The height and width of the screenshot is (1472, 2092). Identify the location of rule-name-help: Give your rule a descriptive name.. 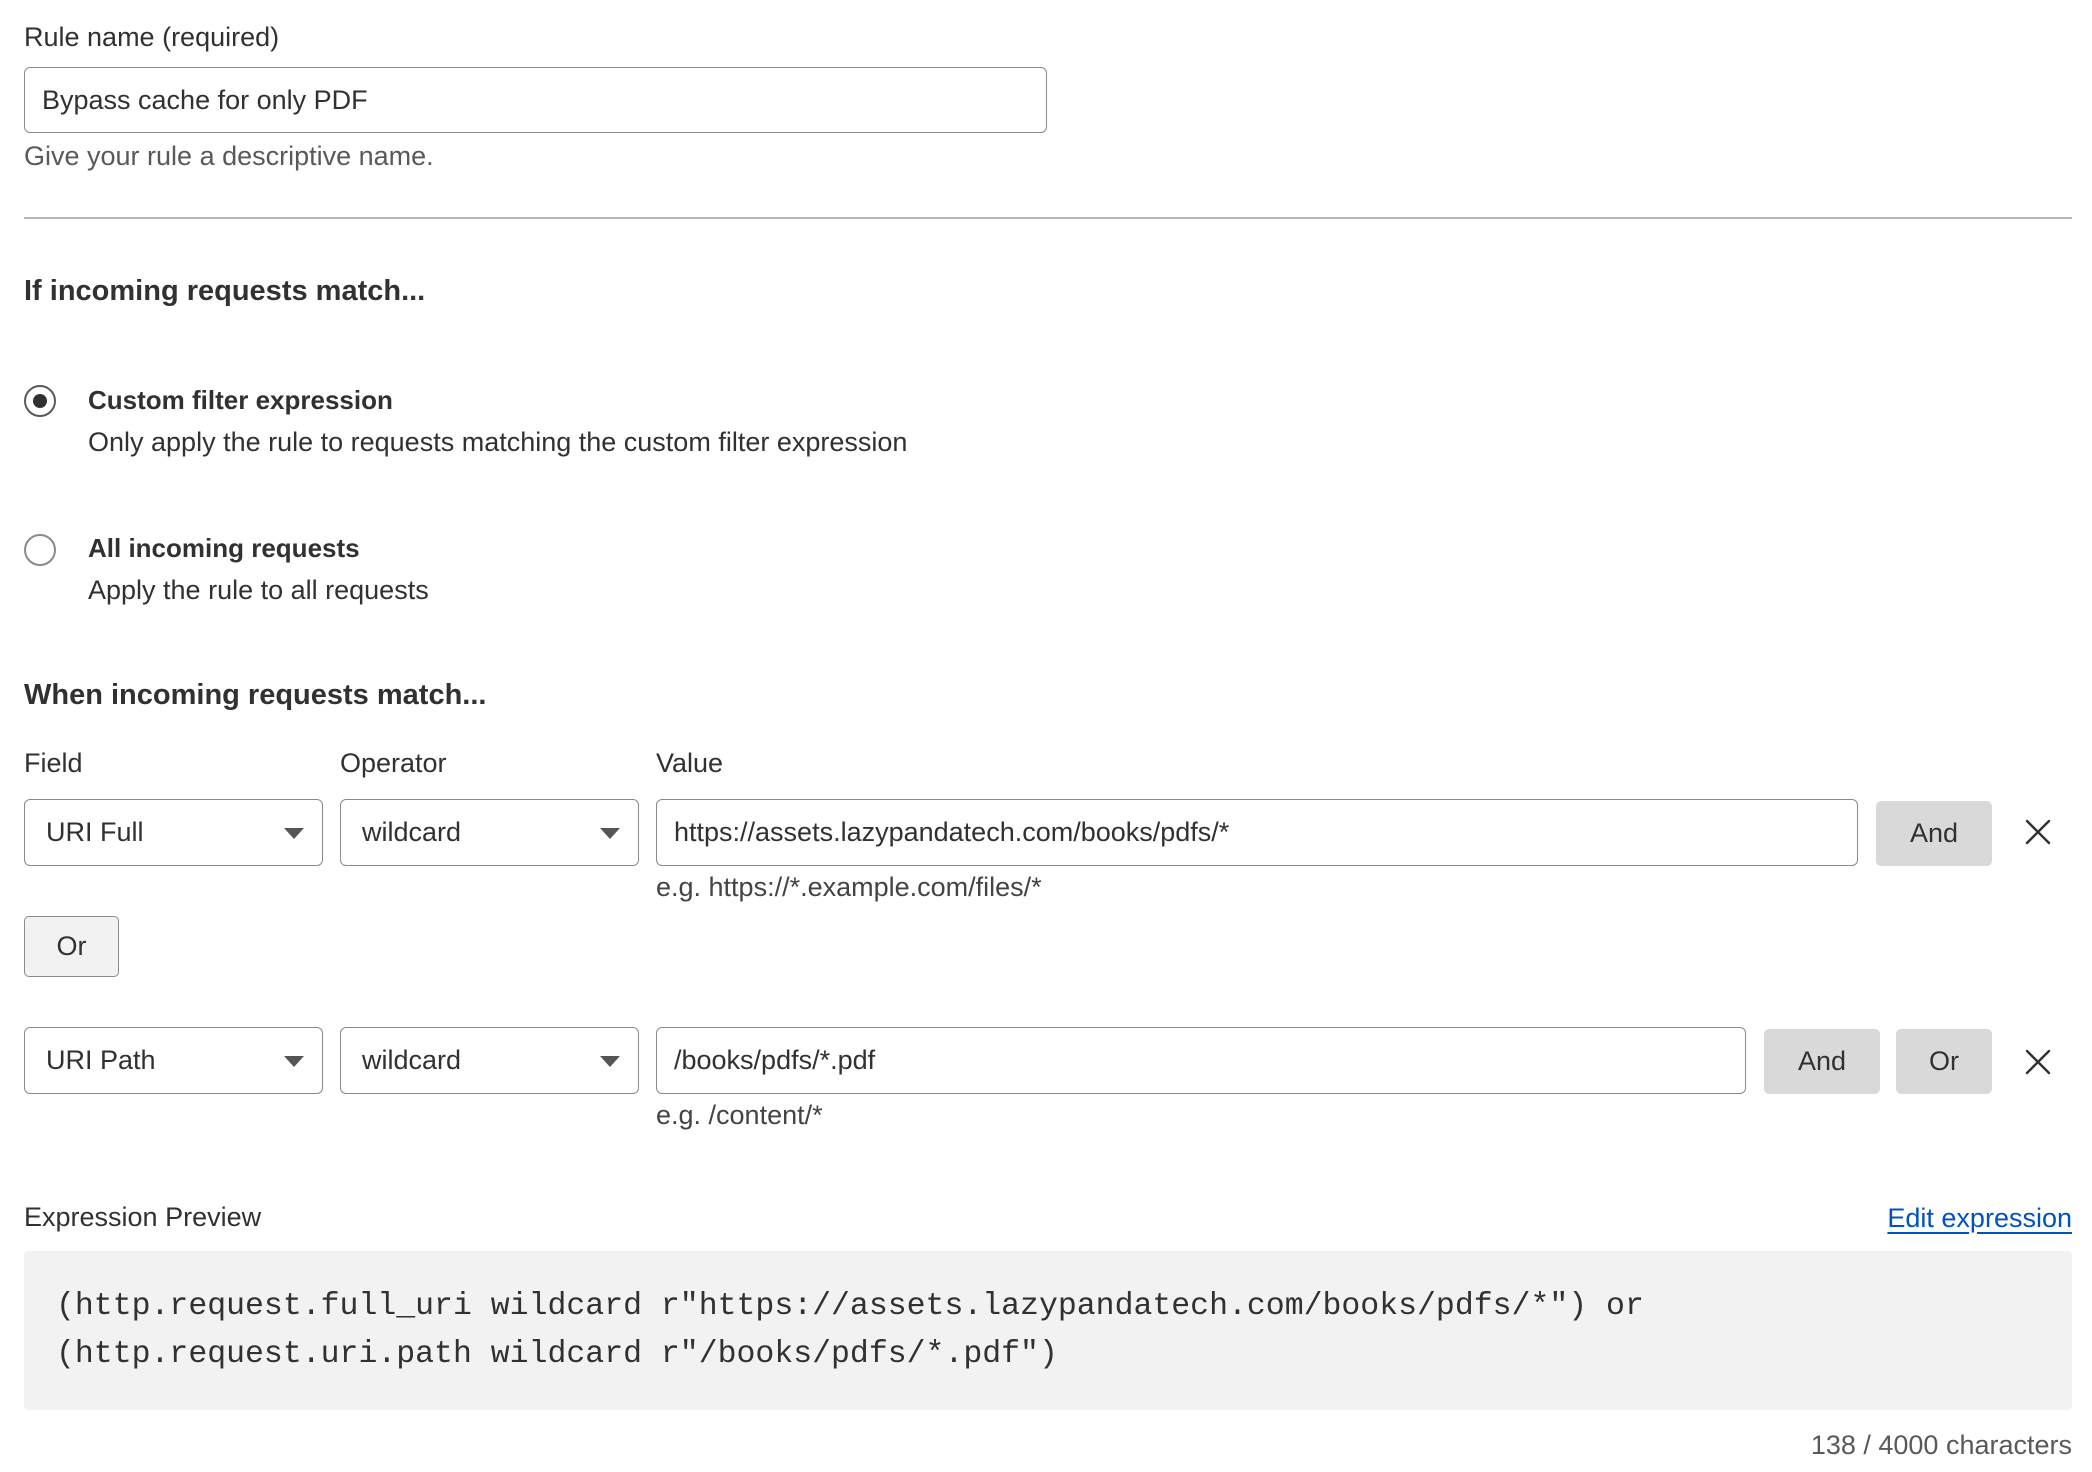
(229, 156).